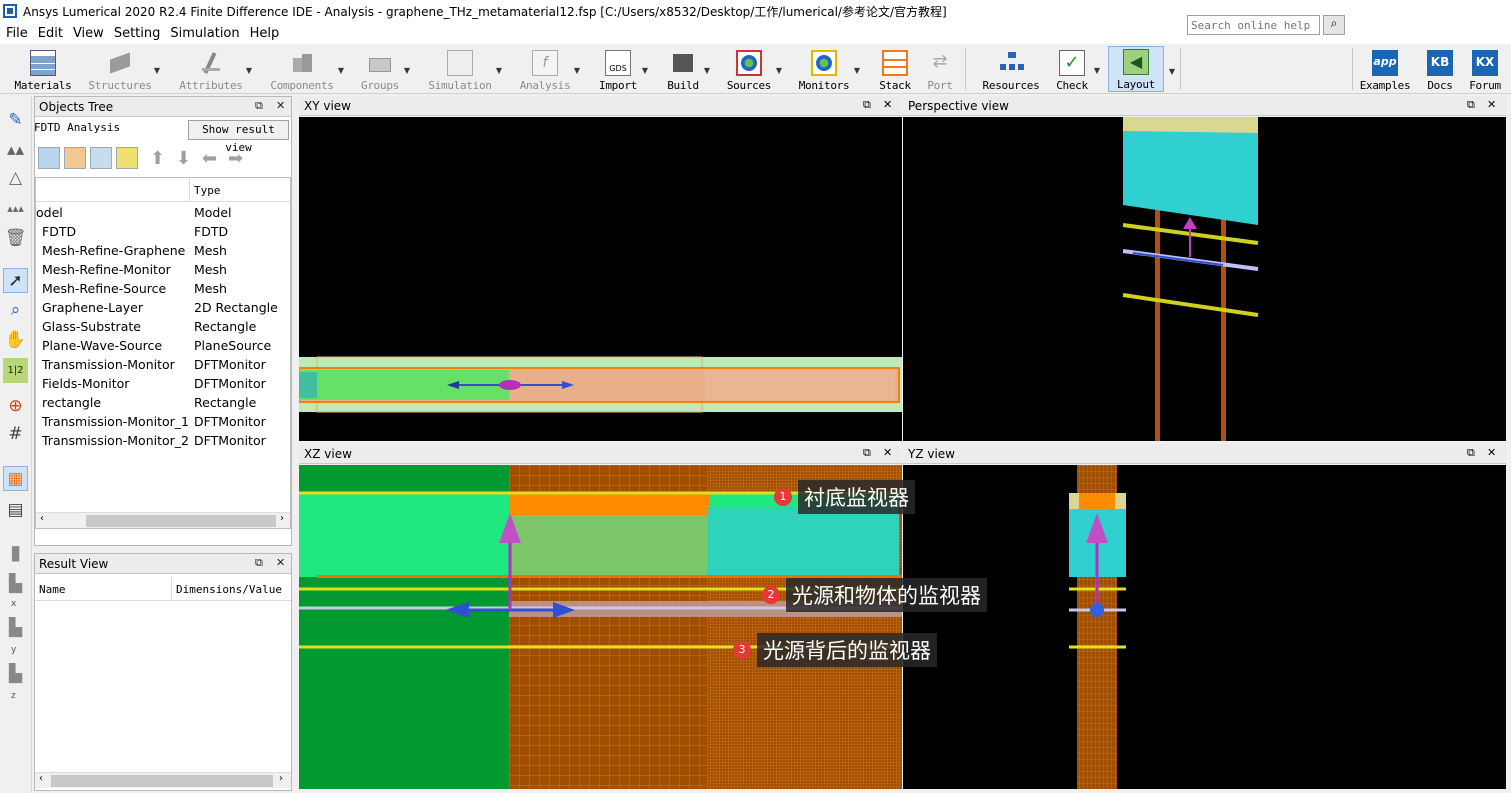 The width and height of the screenshot is (1511, 793). Describe the element at coordinates (577, 70) in the screenshot. I see `analysis-dropdown-icon: ▼` at that location.